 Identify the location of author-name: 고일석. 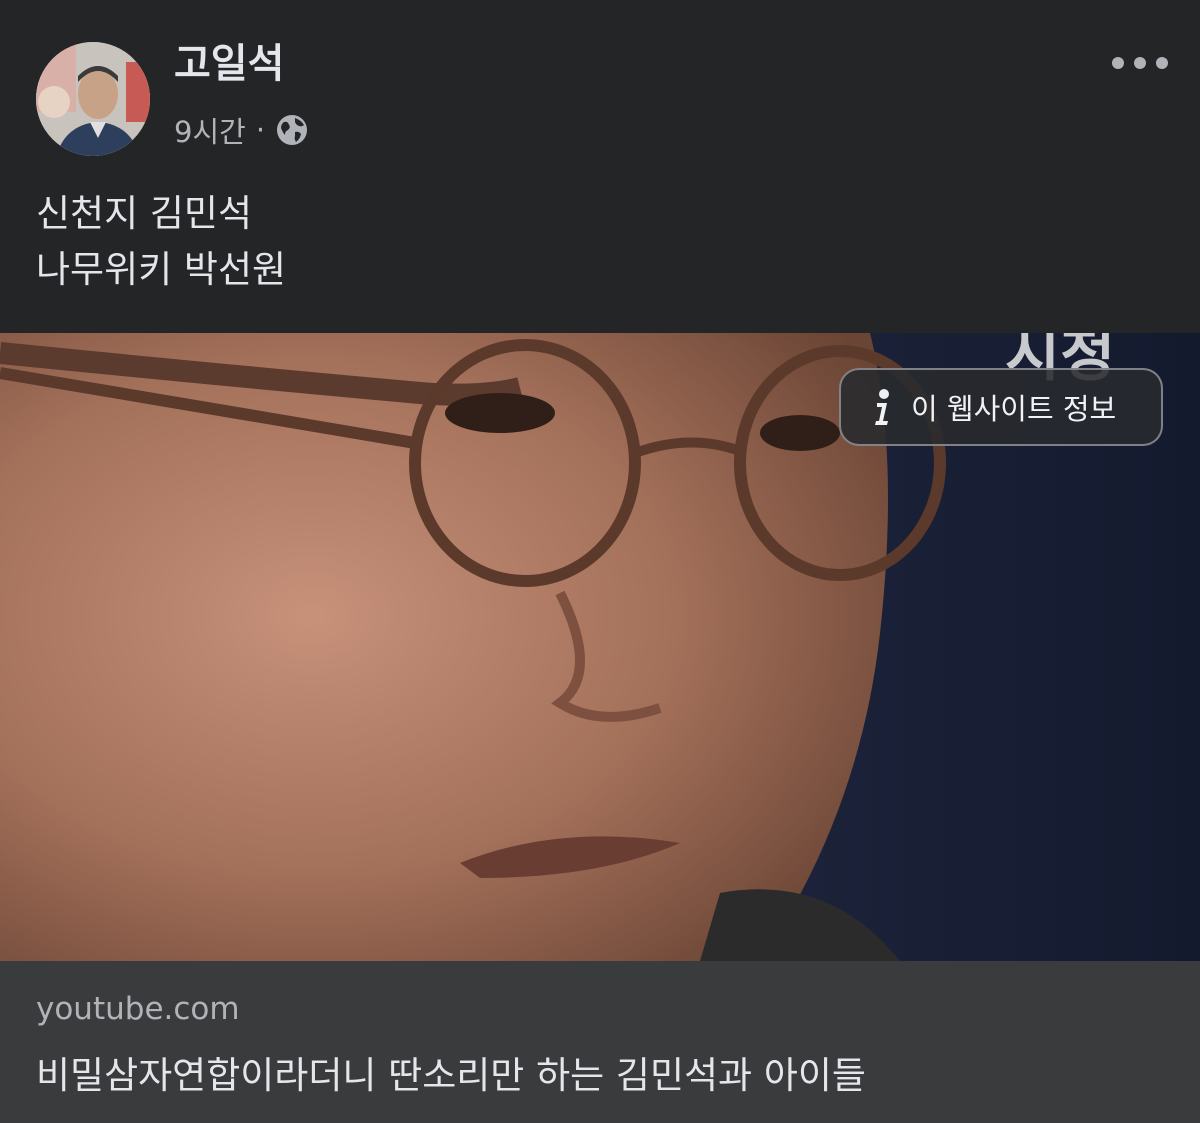
(229, 64).